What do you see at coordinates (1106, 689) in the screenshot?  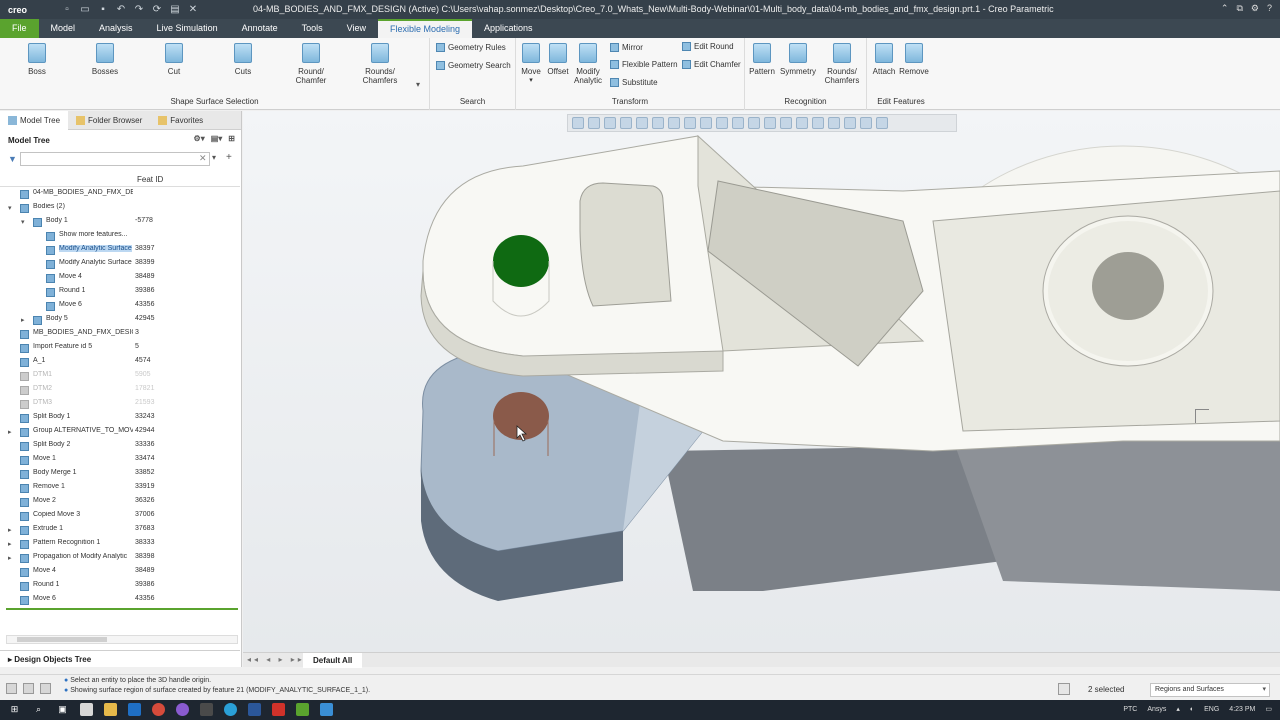 I see `selected-count: 2 selected` at bounding box center [1106, 689].